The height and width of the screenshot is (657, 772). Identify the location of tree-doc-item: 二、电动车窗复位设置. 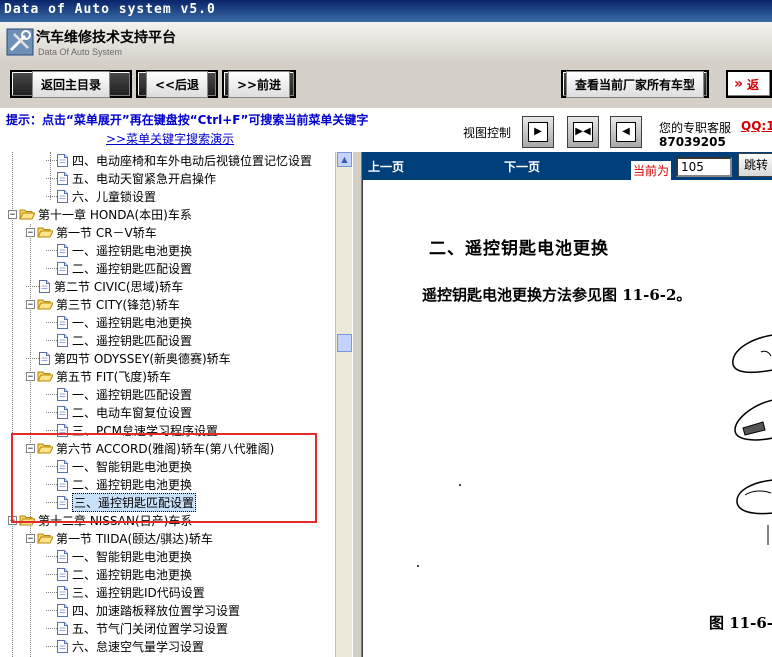
(119, 412).